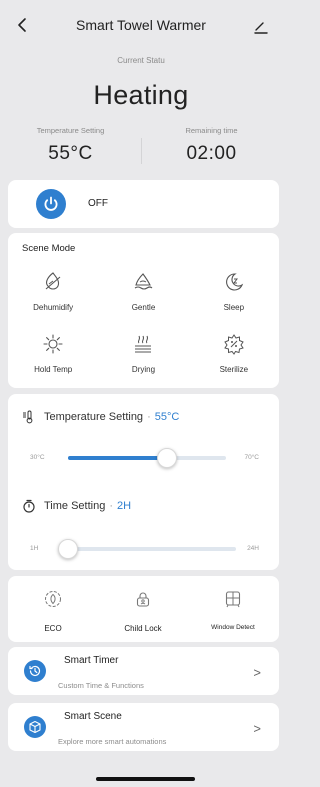 The width and height of the screenshot is (320, 787). Describe the element at coordinates (124, 506) in the screenshot. I see `time-setting-value: 2H` at that location.